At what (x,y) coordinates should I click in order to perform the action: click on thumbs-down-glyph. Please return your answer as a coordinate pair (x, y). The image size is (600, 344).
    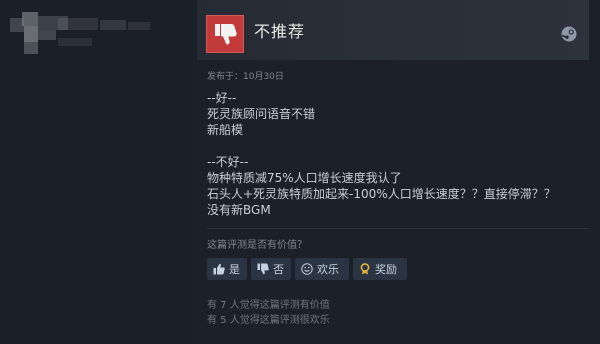
    Looking at the image, I should click on (226, 34).